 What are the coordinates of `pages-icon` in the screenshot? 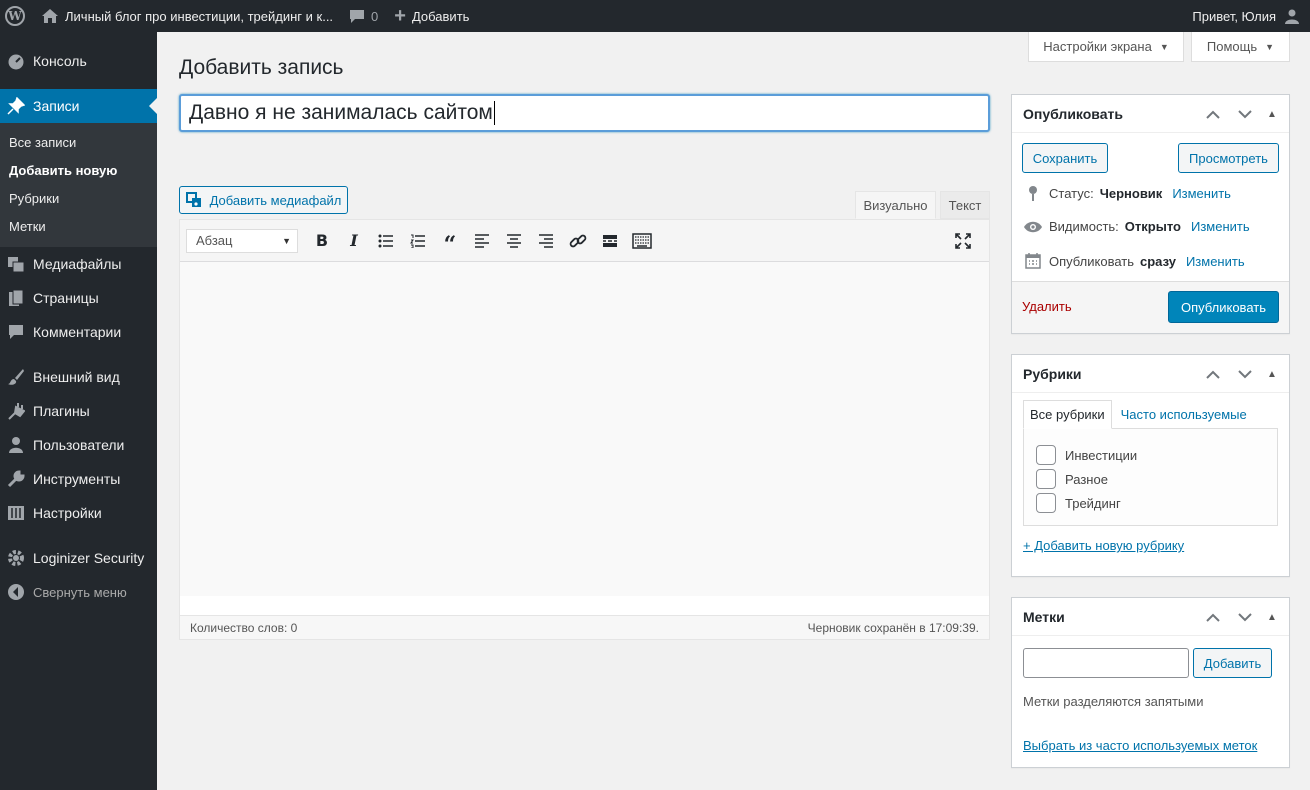 It's located at (16, 298).